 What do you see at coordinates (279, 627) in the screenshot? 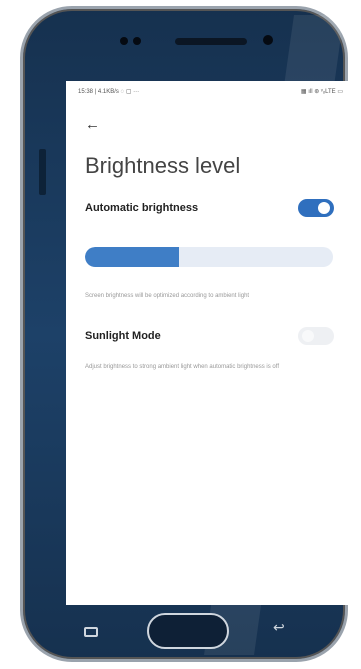
I see `back-icon: ↩` at bounding box center [279, 627].